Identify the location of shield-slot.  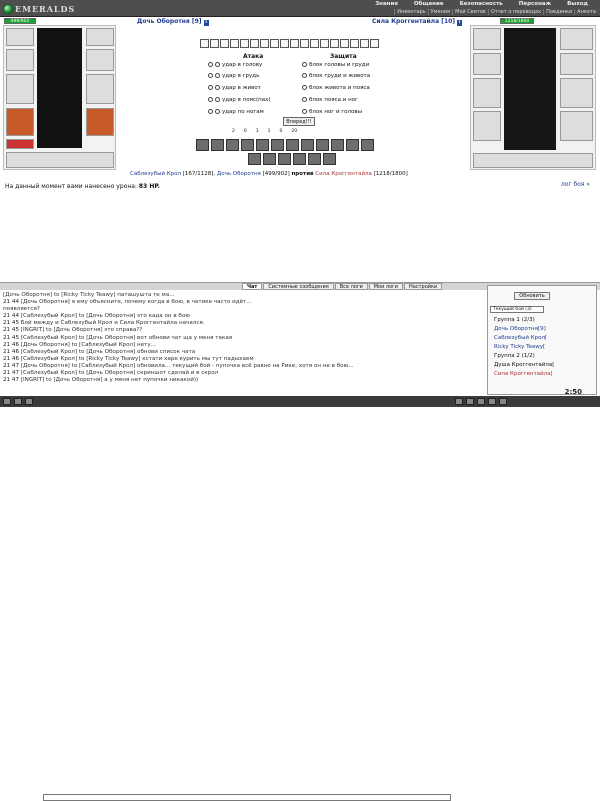
(100, 60).